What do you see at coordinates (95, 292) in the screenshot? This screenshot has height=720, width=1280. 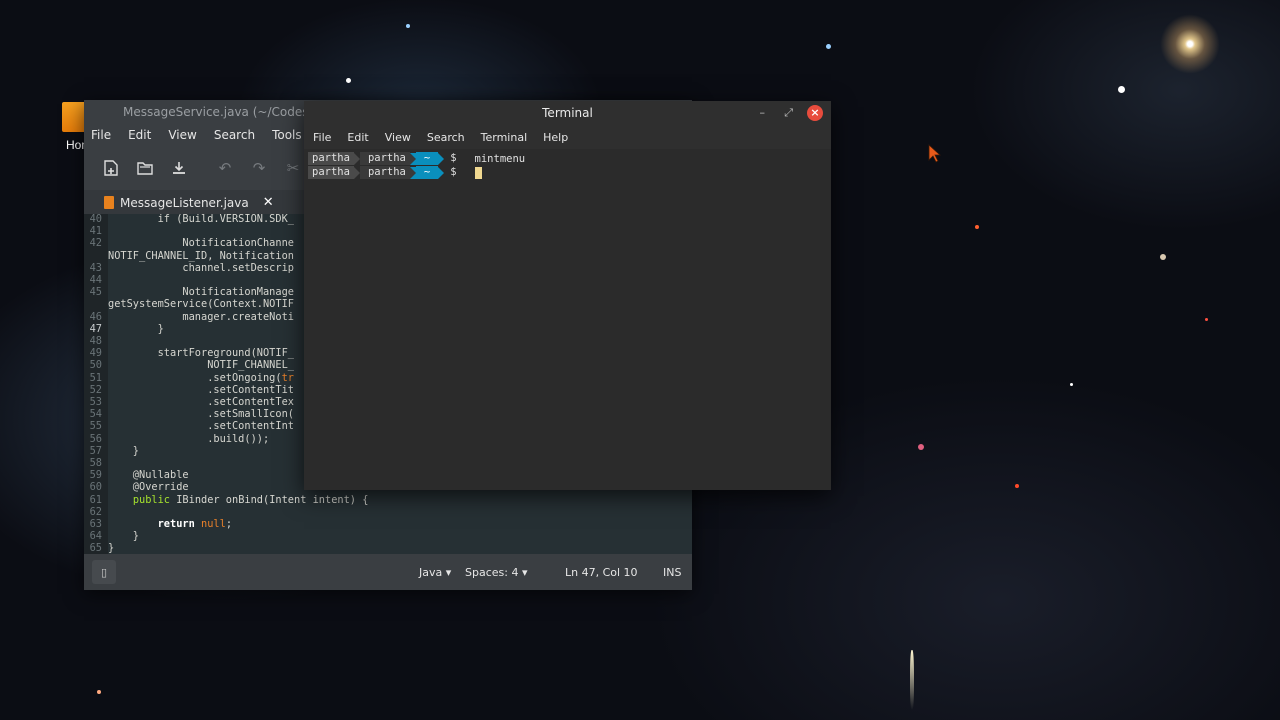 I see `line-number: 45` at bounding box center [95, 292].